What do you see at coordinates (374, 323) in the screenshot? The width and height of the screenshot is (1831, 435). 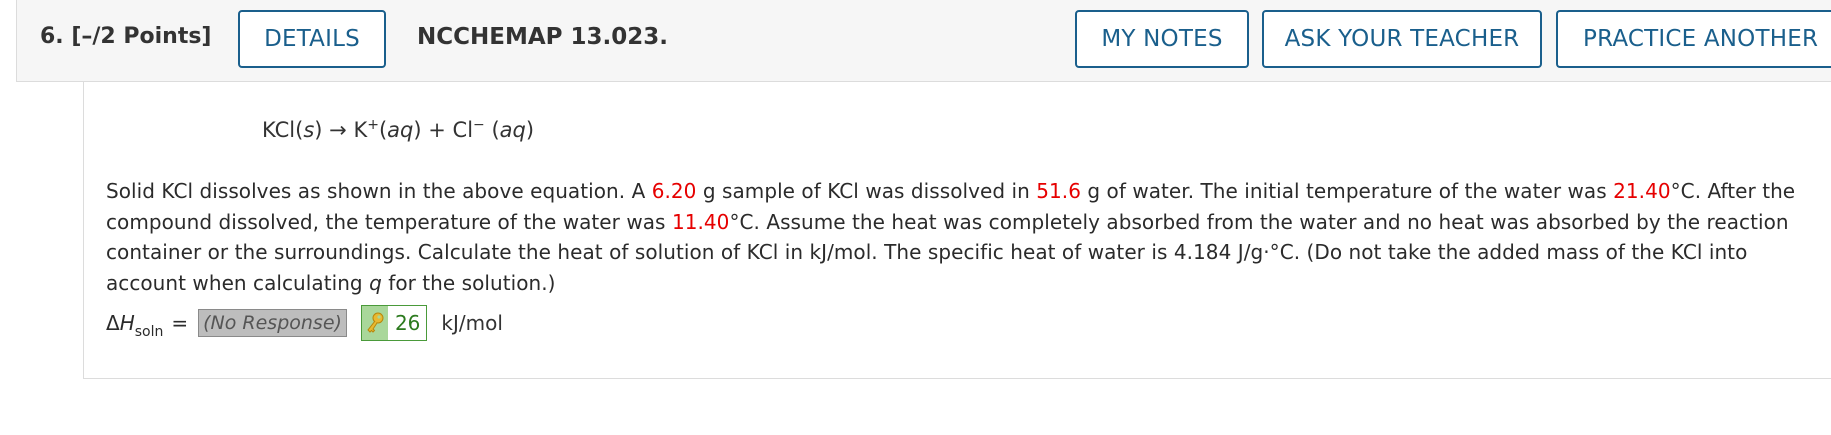 I see `key-icon` at bounding box center [374, 323].